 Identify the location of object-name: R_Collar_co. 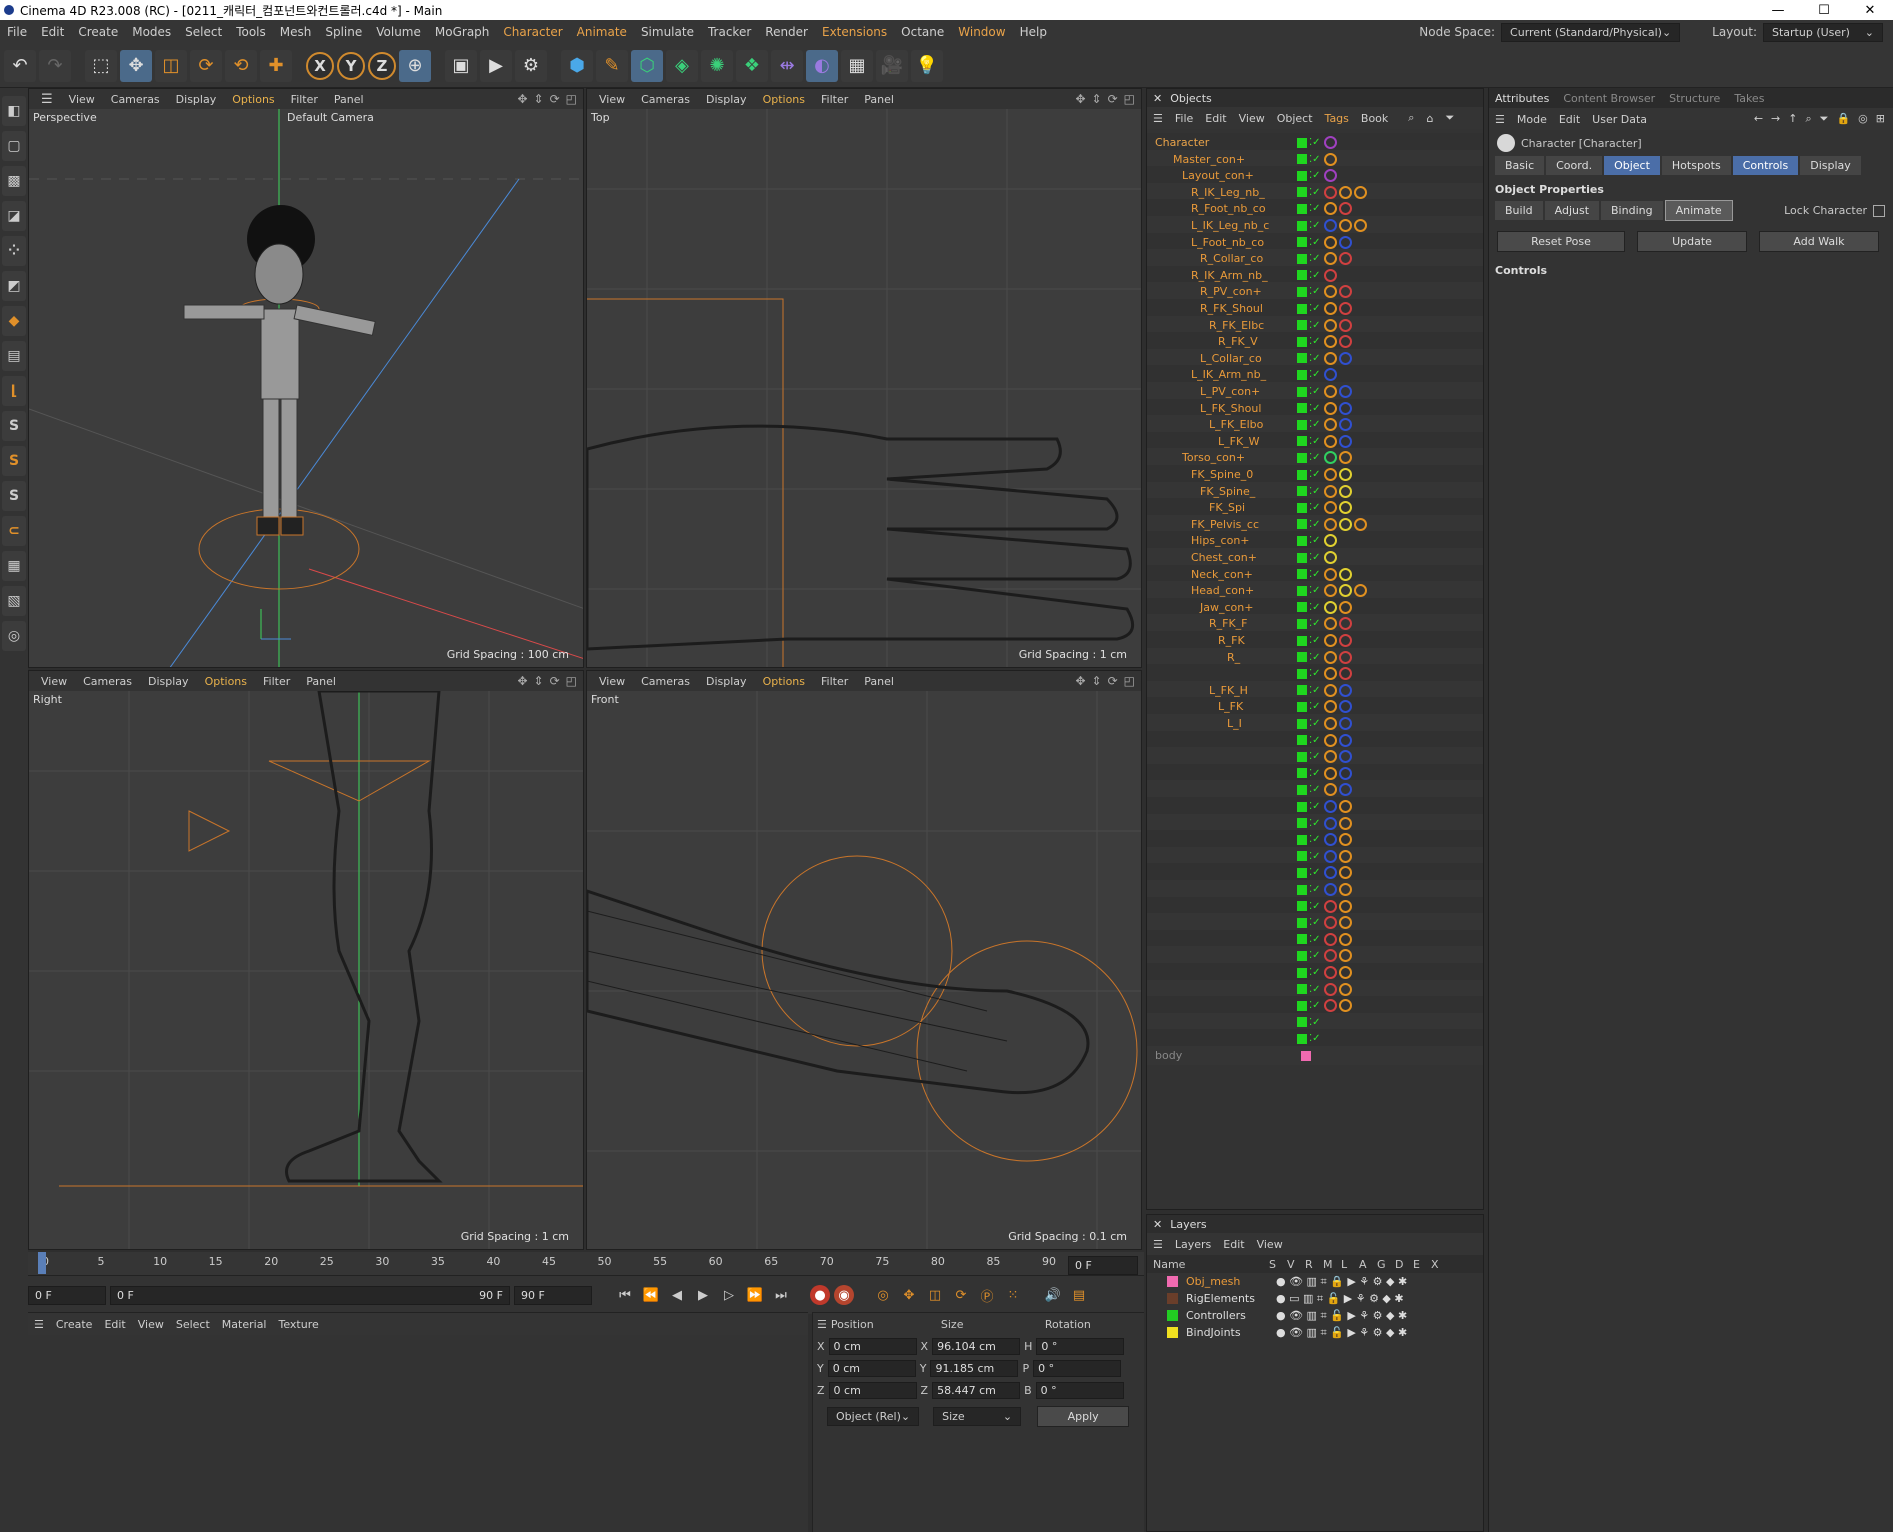
(1222, 258).